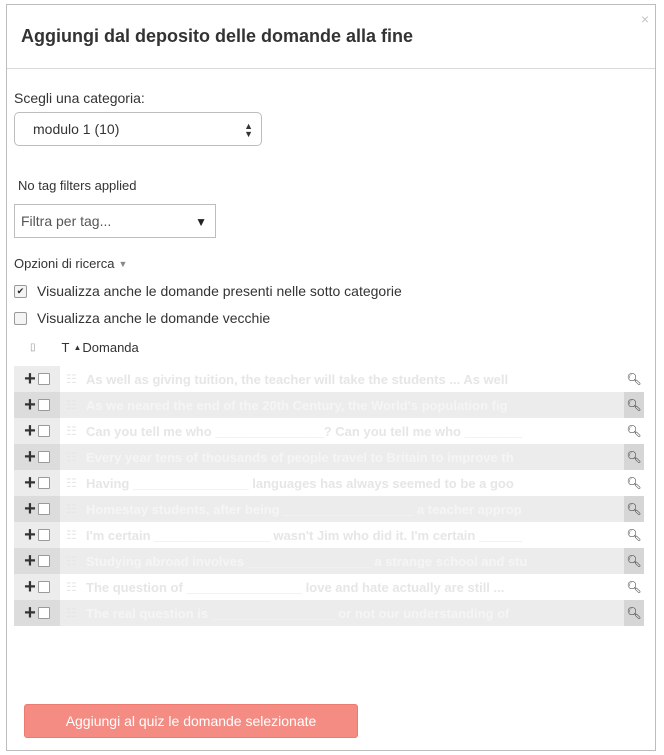 This screenshot has width=664, height=755. I want to click on search-options-toggle: Opzioni di ricerca ▼, so click(70, 263).